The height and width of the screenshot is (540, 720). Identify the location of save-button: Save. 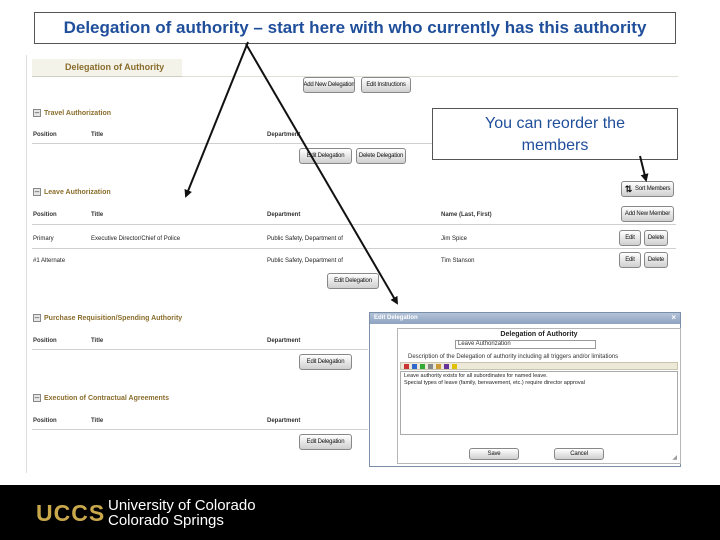
(494, 454).